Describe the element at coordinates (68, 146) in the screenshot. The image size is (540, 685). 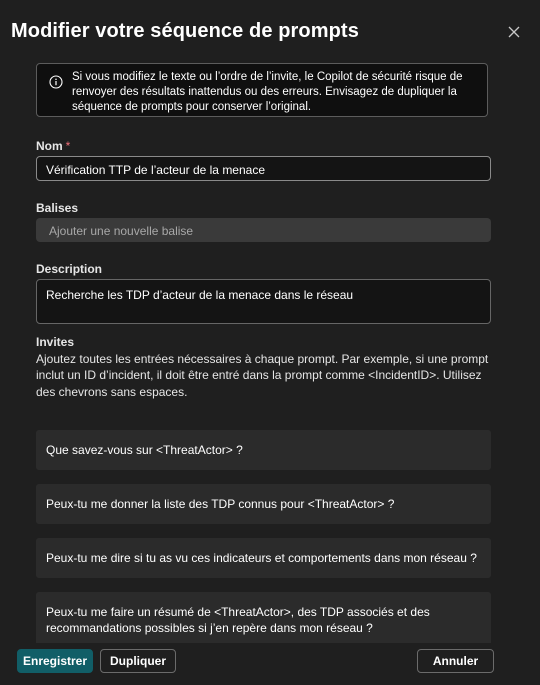
I see `required-indicator: *` at that location.